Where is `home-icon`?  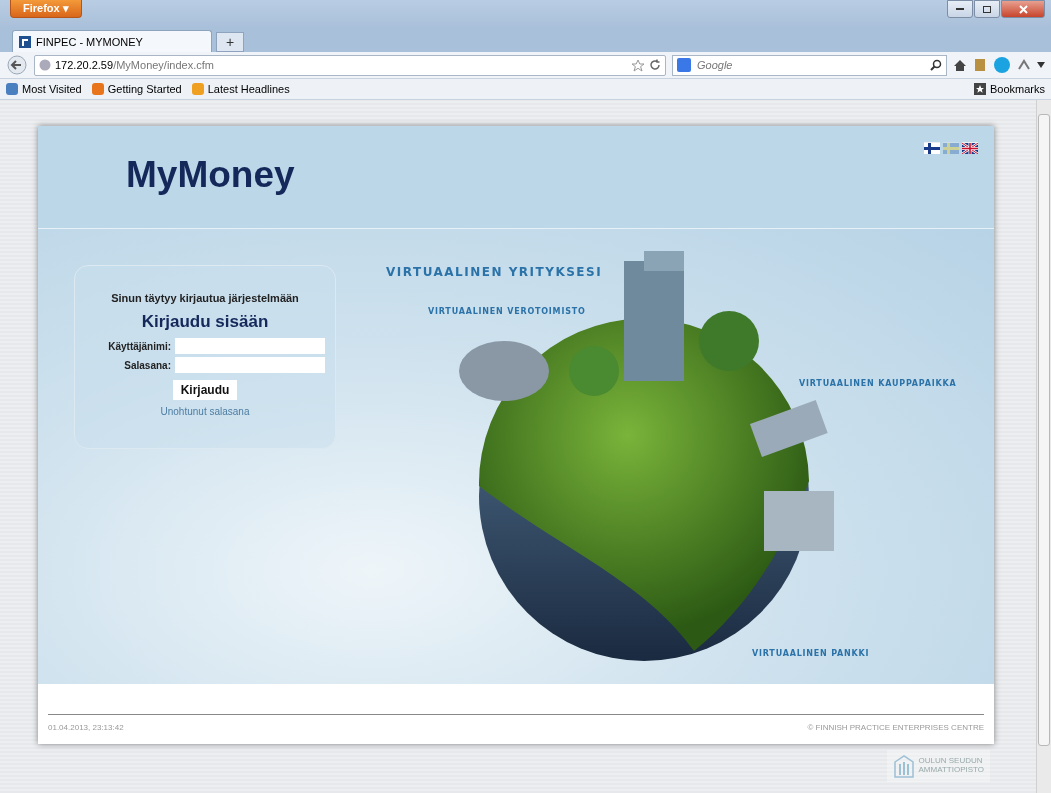 home-icon is located at coordinates (960, 65).